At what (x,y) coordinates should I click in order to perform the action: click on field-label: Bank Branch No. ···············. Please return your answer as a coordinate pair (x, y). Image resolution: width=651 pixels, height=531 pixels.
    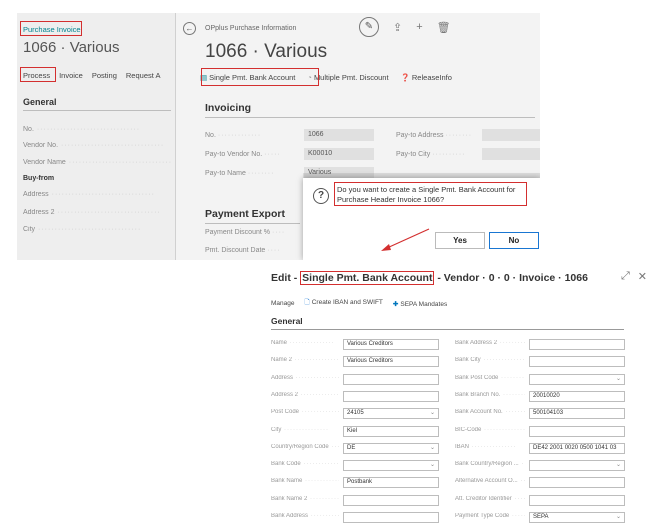
    Looking at the image, I should click on (490, 394).